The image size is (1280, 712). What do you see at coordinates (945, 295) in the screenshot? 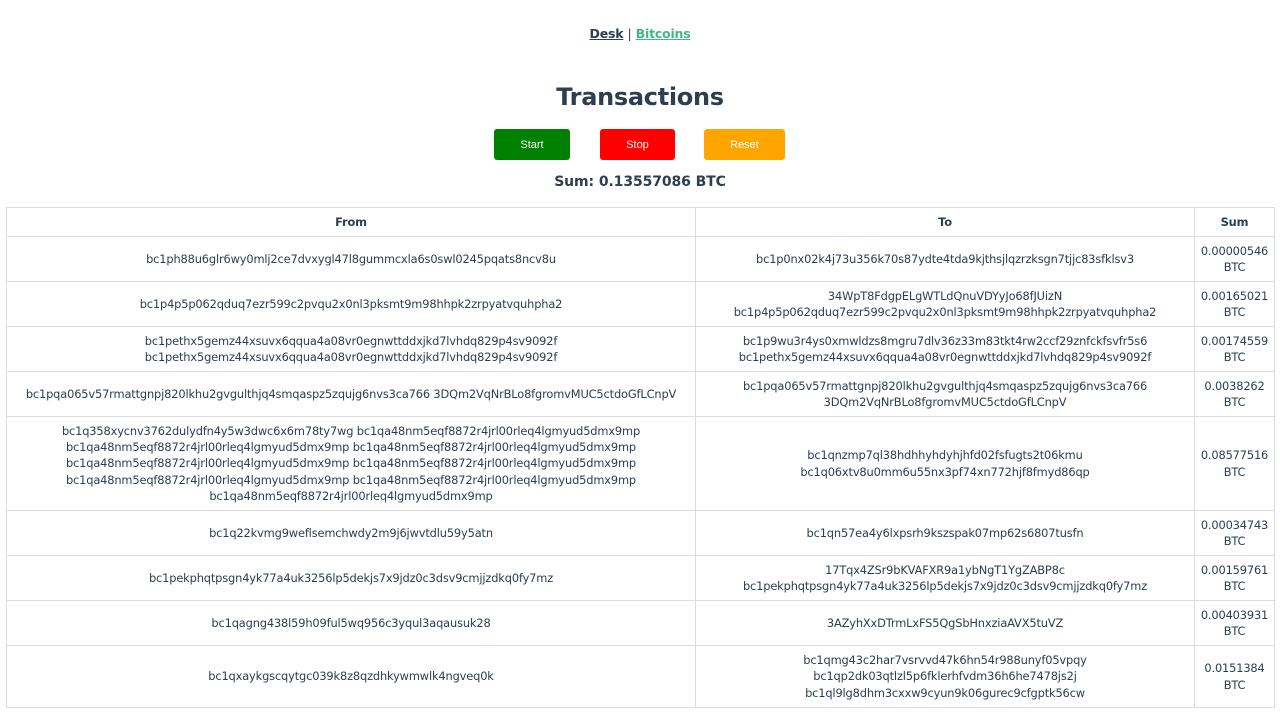
I see `address-text: 34WpT8FdgpELgWTLdQnuVDYyJo68fJUizN` at bounding box center [945, 295].